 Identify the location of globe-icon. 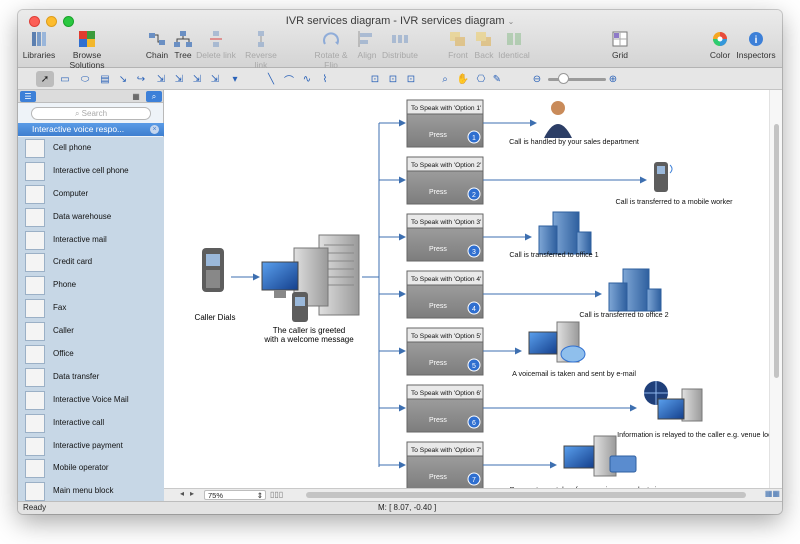
(673, 401).